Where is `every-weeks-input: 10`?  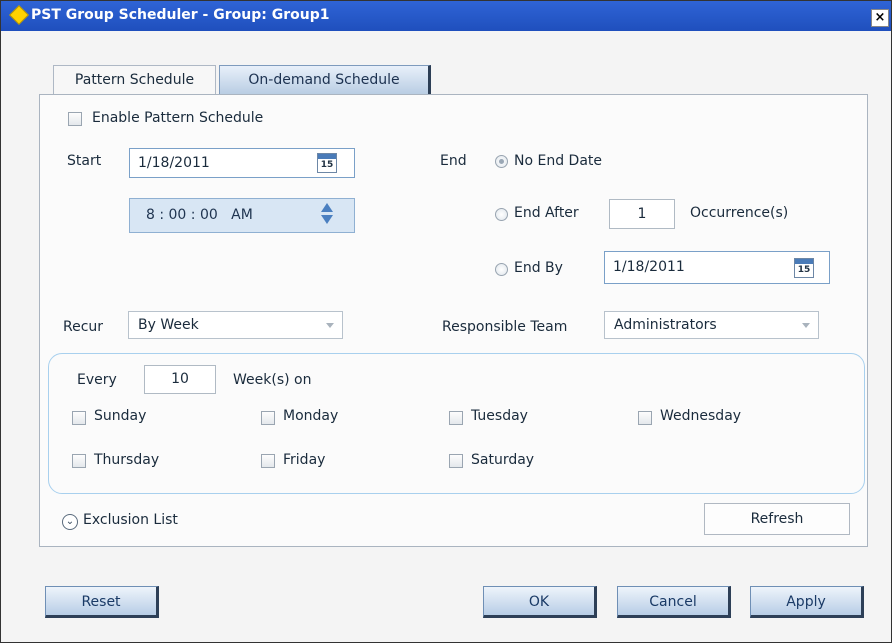
every-weeks-input: 10 is located at coordinates (180, 379).